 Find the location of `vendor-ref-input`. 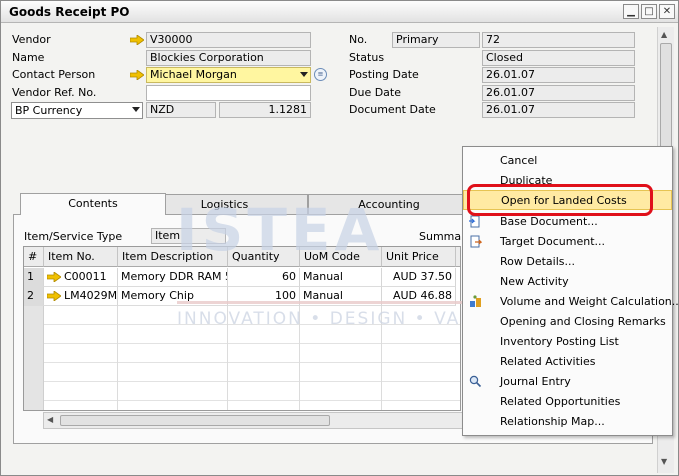

vendor-ref-input is located at coordinates (228, 93).